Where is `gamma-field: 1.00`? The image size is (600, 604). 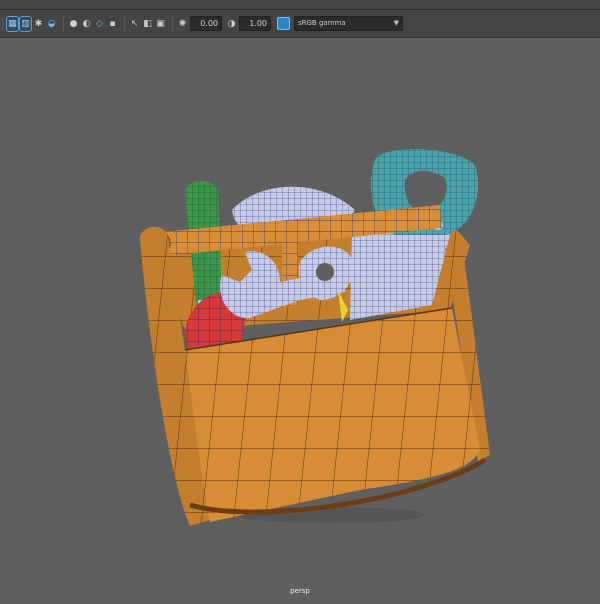
gamma-field: 1.00 is located at coordinates (255, 23).